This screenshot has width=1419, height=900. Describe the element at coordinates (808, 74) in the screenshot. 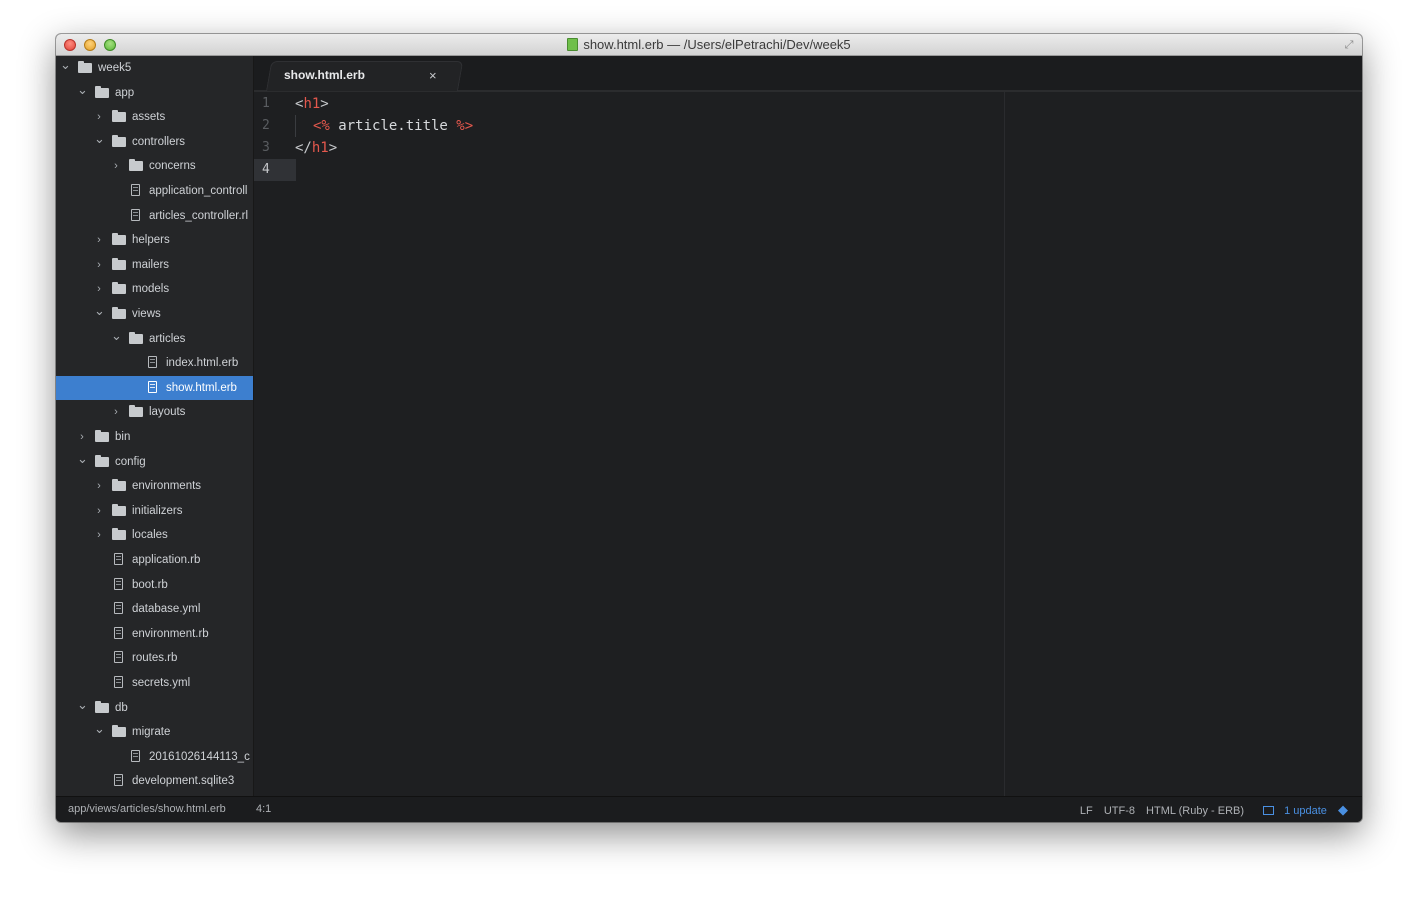

I see `tab-bar: show.html.erb ×` at that location.